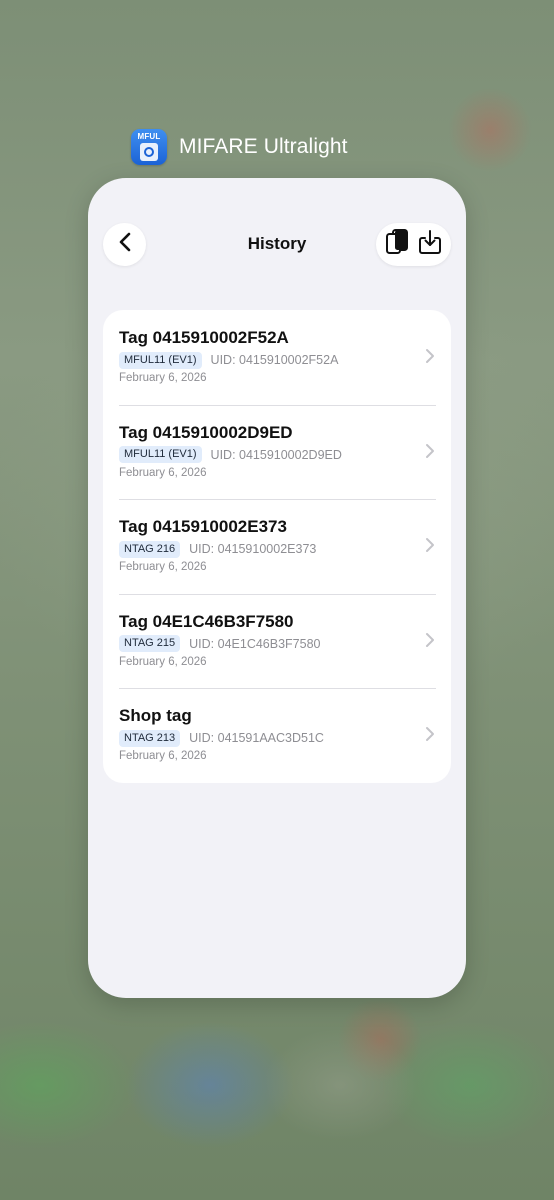 The image size is (554, 1200). What do you see at coordinates (413, 244) in the screenshot?
I see `toolbar-actions` at bounding box center [413, 244].